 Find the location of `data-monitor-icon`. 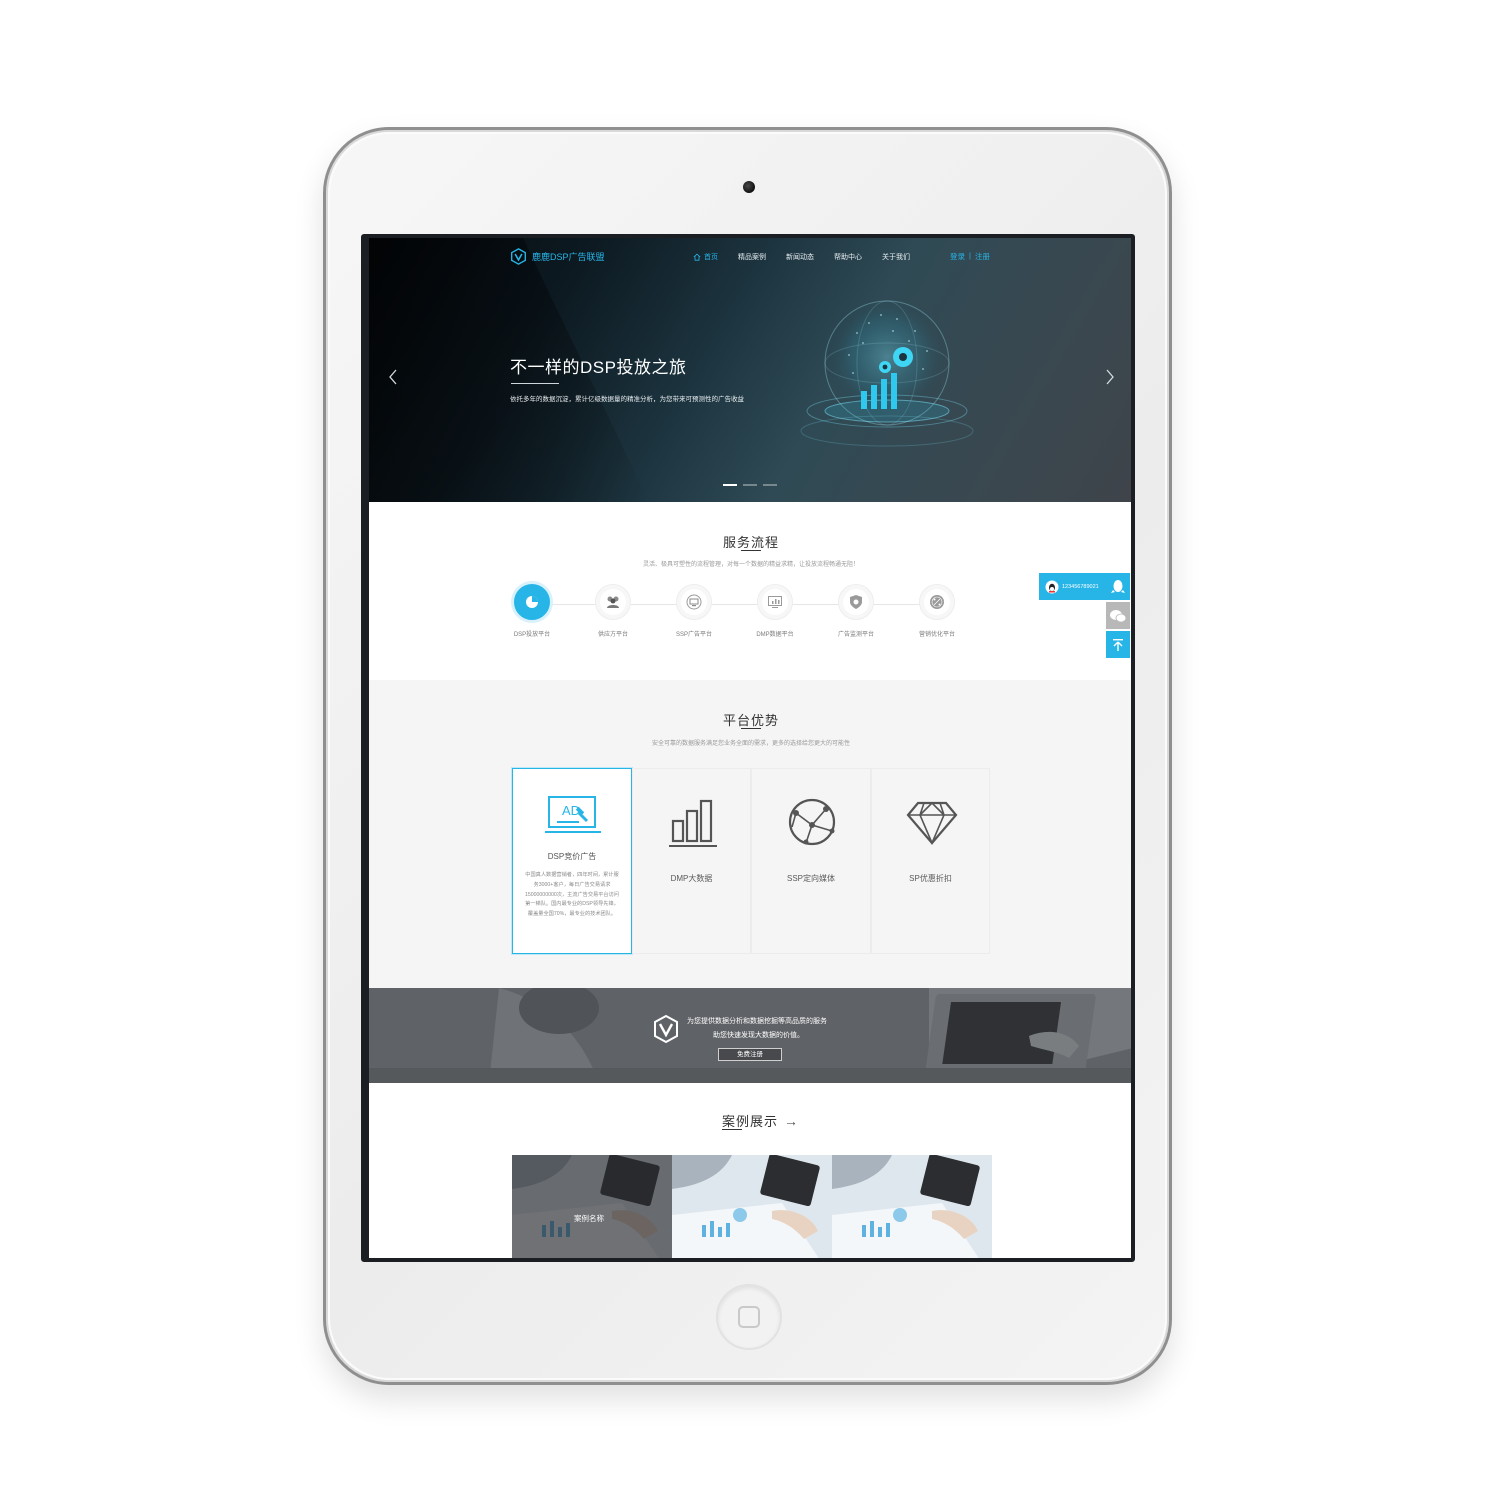

data-monitor-icon is located at coordinates (775, 602).